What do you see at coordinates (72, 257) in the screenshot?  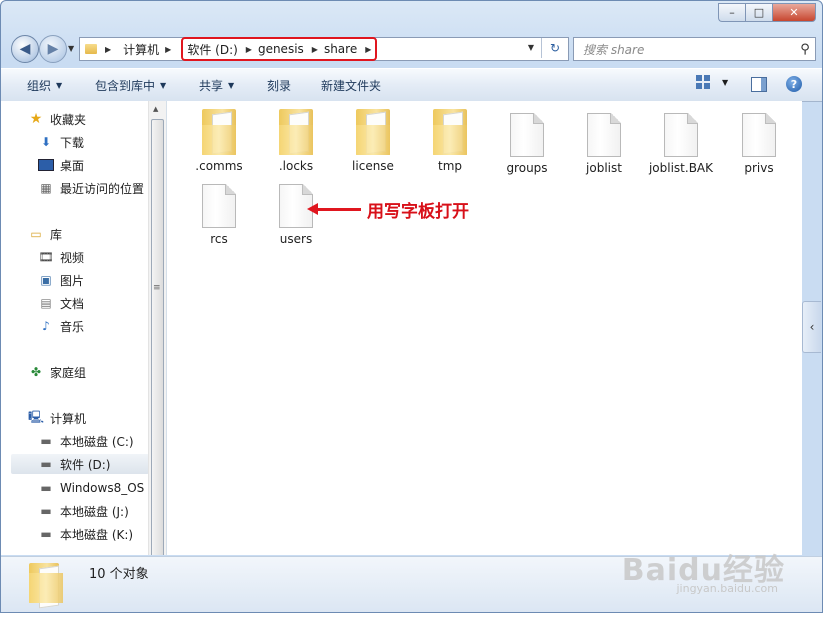 I see `nav-label: 视频` at bounding box center [72, 257].